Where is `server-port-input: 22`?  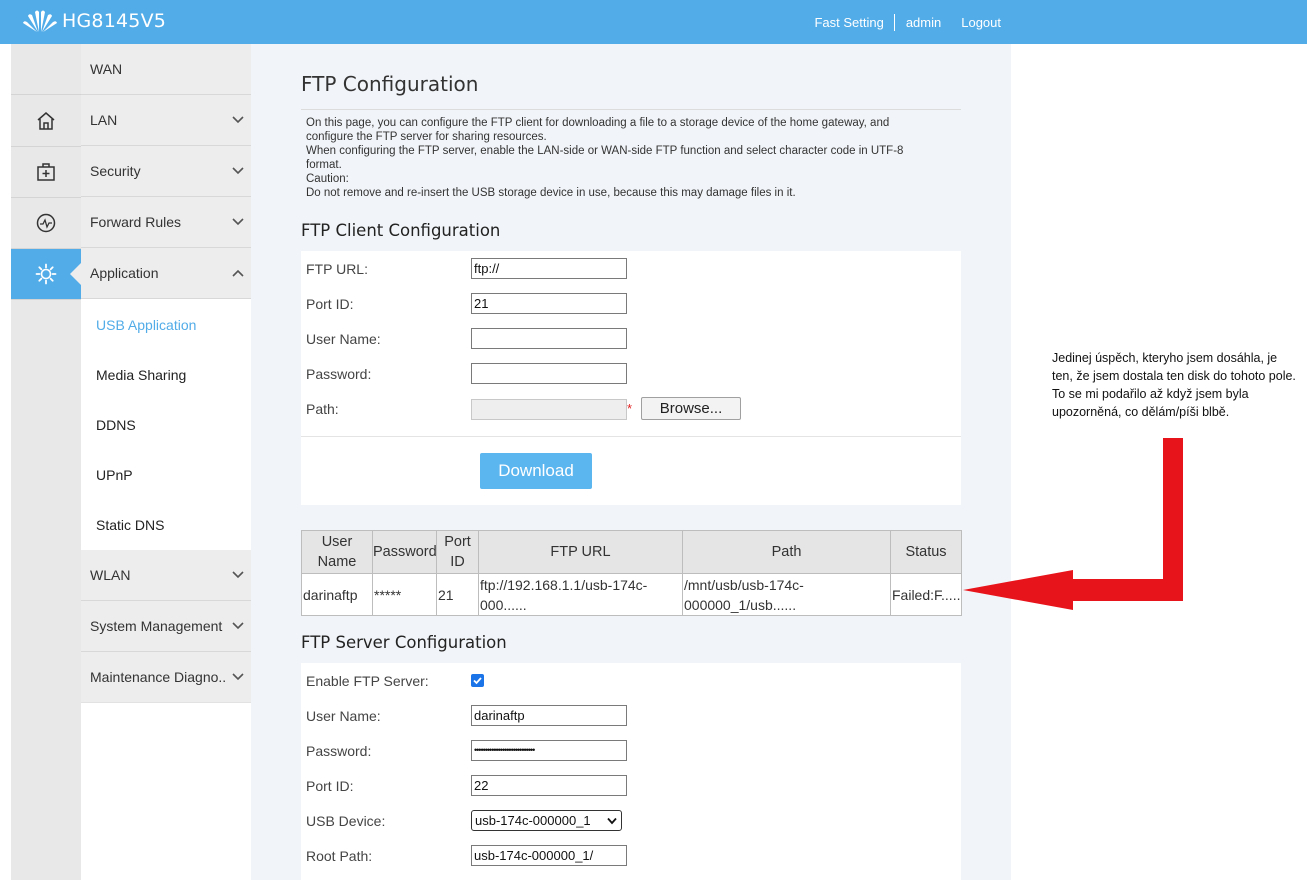 server-port-input: 22 is located at coordinates (549, 785).